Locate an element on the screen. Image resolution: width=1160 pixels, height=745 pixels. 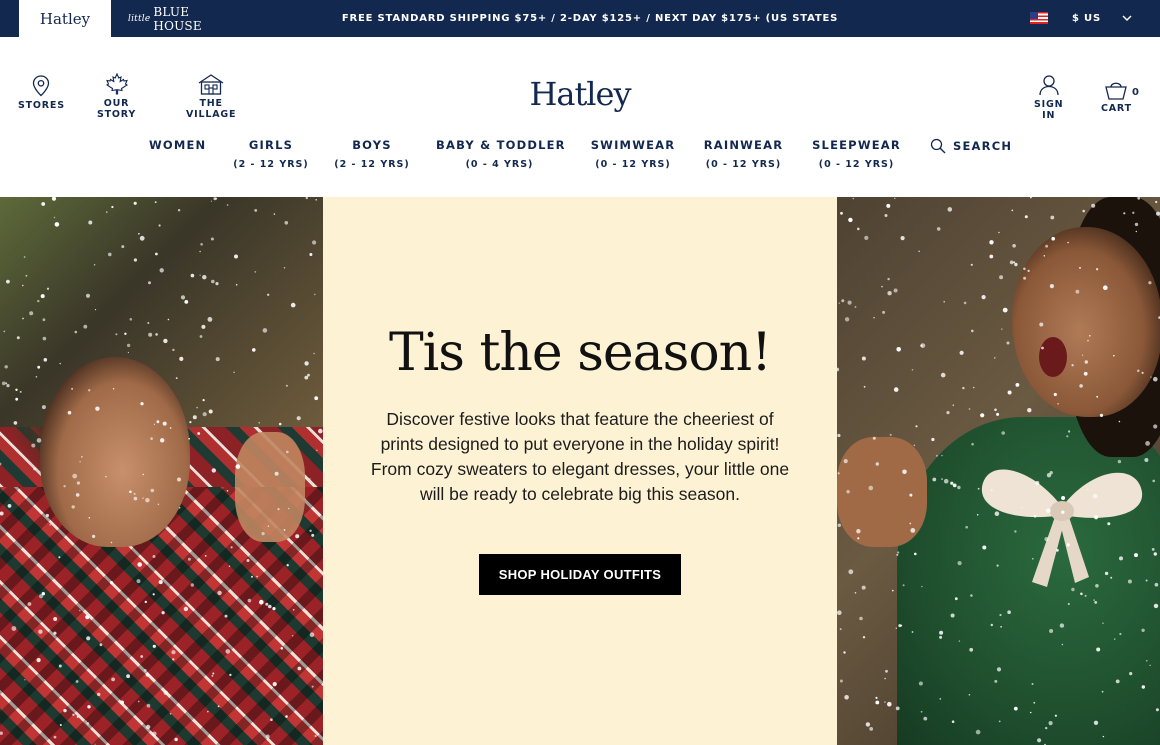
brand-tab-little-label: little is located at coordinates (139, 18).